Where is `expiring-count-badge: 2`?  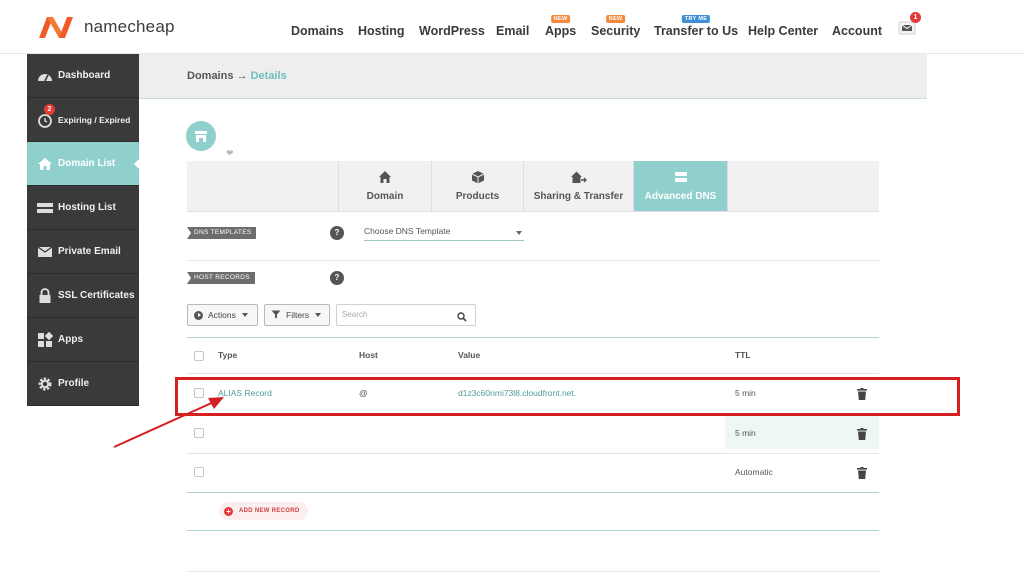 expiring-count-badge: 2 is located at coordinates (49, 109).